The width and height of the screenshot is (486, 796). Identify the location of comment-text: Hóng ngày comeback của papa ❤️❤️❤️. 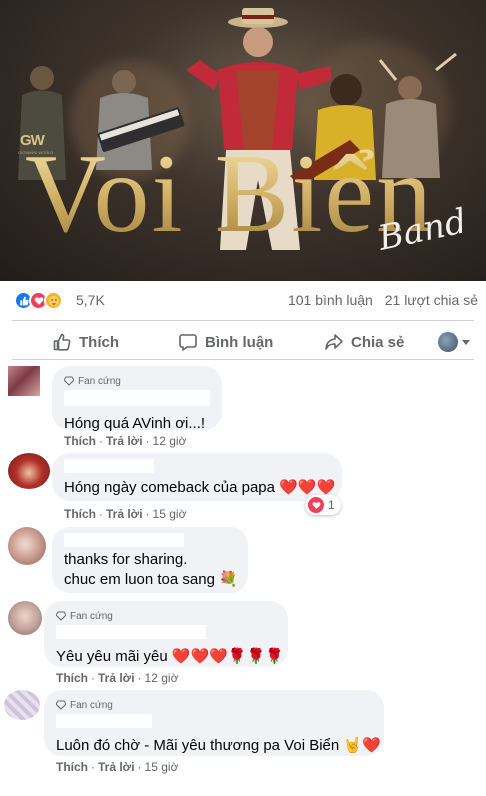
(200, 487).